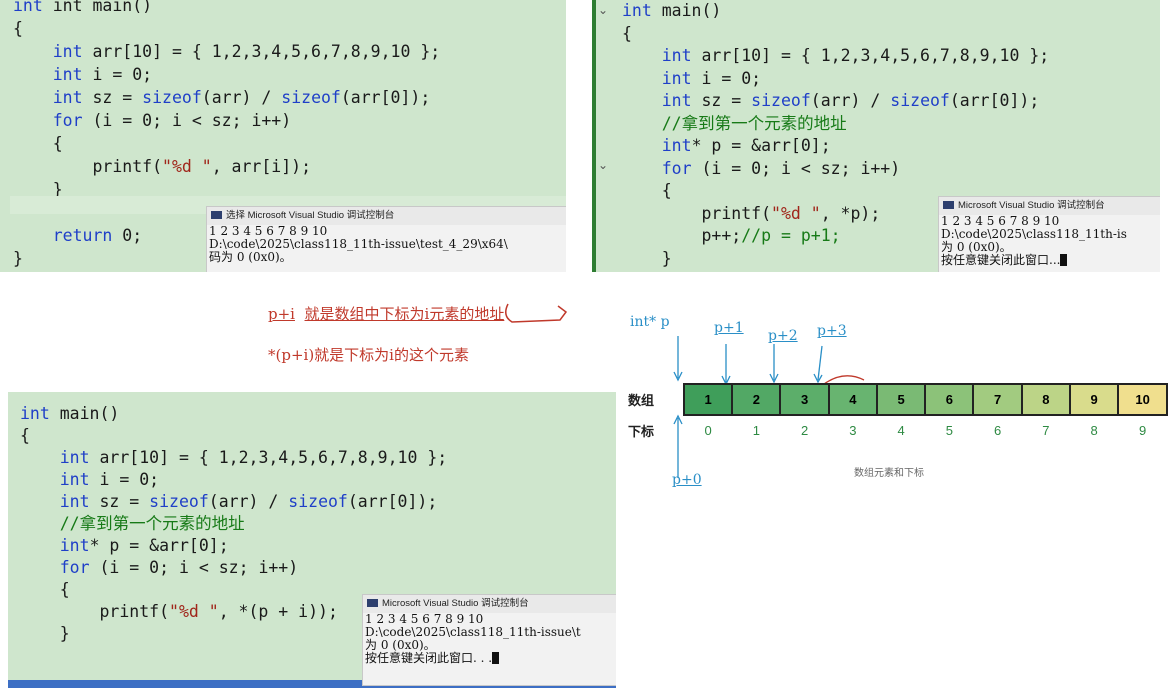  What do you see at coordinates (489, 658) in the screenshot?
I see `console-output-line: 按任意键关闭此窗口. . .` at bounding box center [489, 658].